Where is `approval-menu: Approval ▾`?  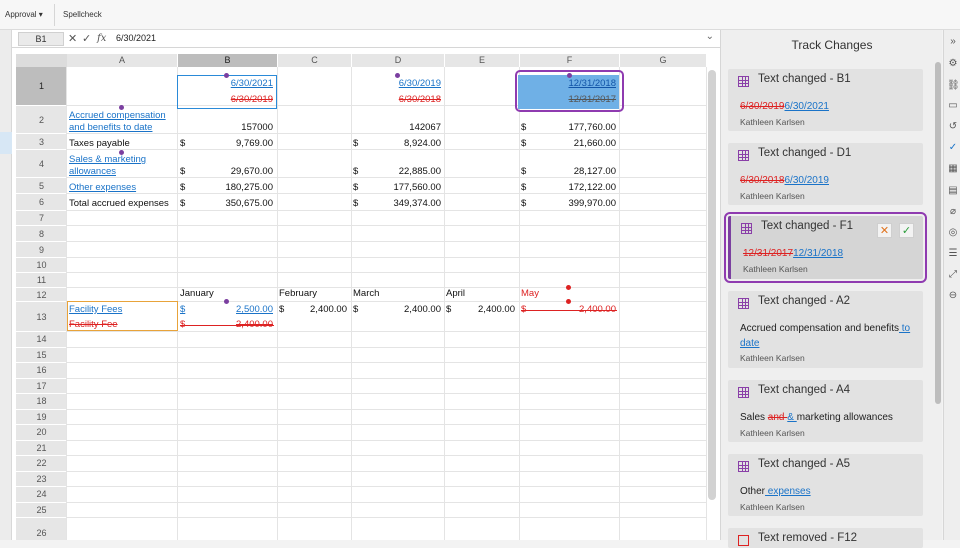 approval-menu: Approval ▾ is located at coordinates (24, 14).